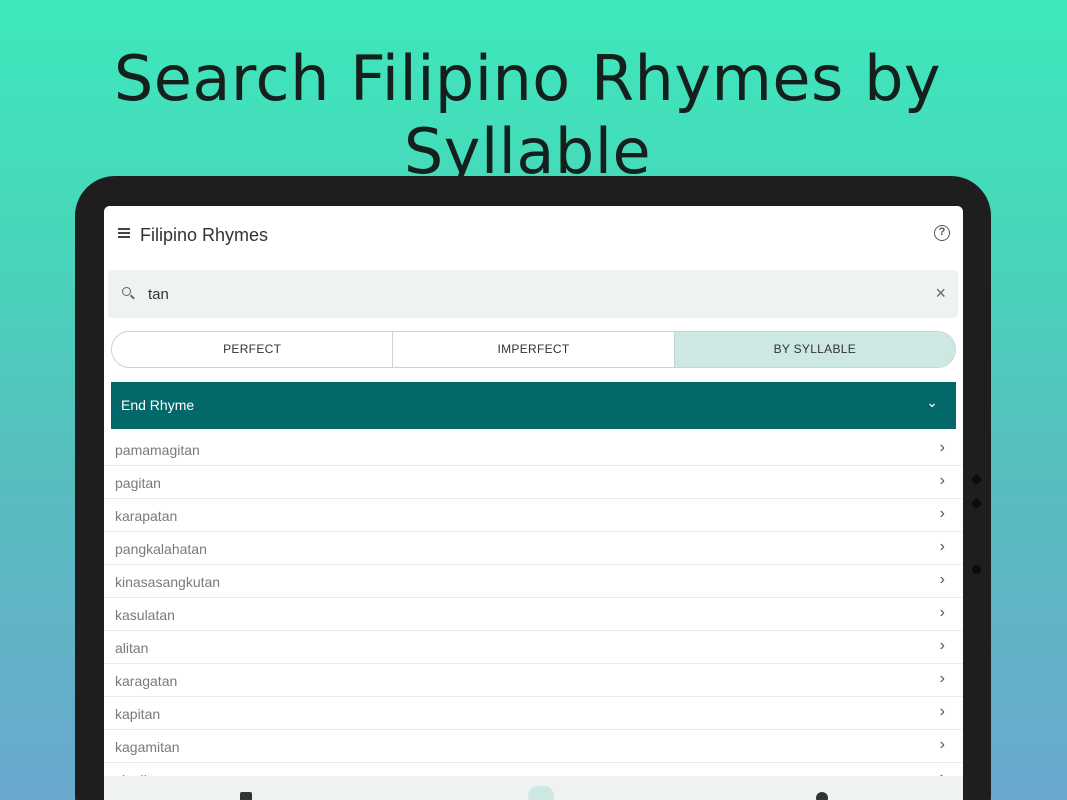 This screenshot has height=800, width=1067. What do you see at coordinates (124, 233) in the screenshot?
I see `menu-icon` at bounding box center [124, 233].